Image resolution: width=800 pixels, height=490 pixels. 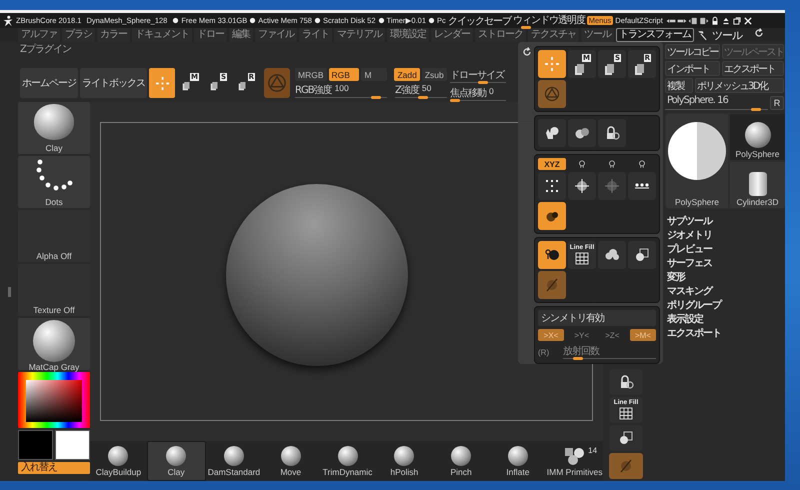 I want to click on subdivision-slider: PolySphere. 16, so click(x=716, y=103).